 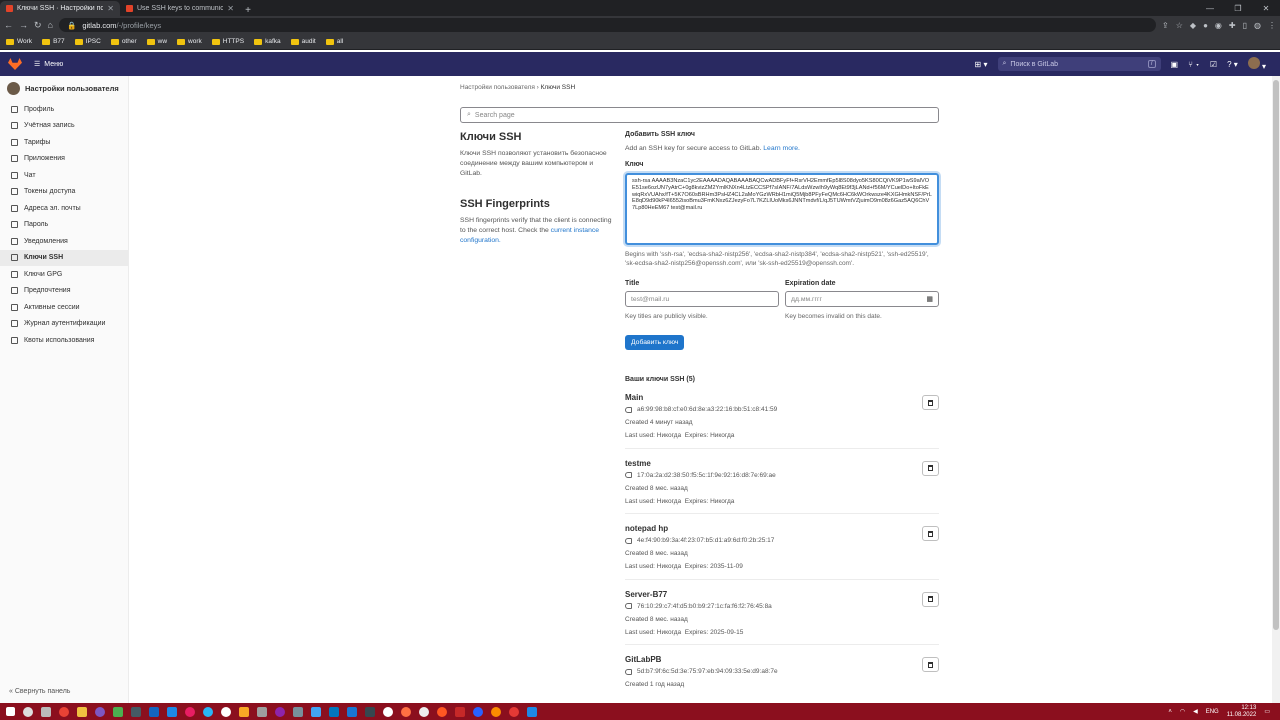 What do you see at coordinates (1238, 8) in the screenshot?
I see `maximize-icon: ❐` at bounding box center [1238, 8].